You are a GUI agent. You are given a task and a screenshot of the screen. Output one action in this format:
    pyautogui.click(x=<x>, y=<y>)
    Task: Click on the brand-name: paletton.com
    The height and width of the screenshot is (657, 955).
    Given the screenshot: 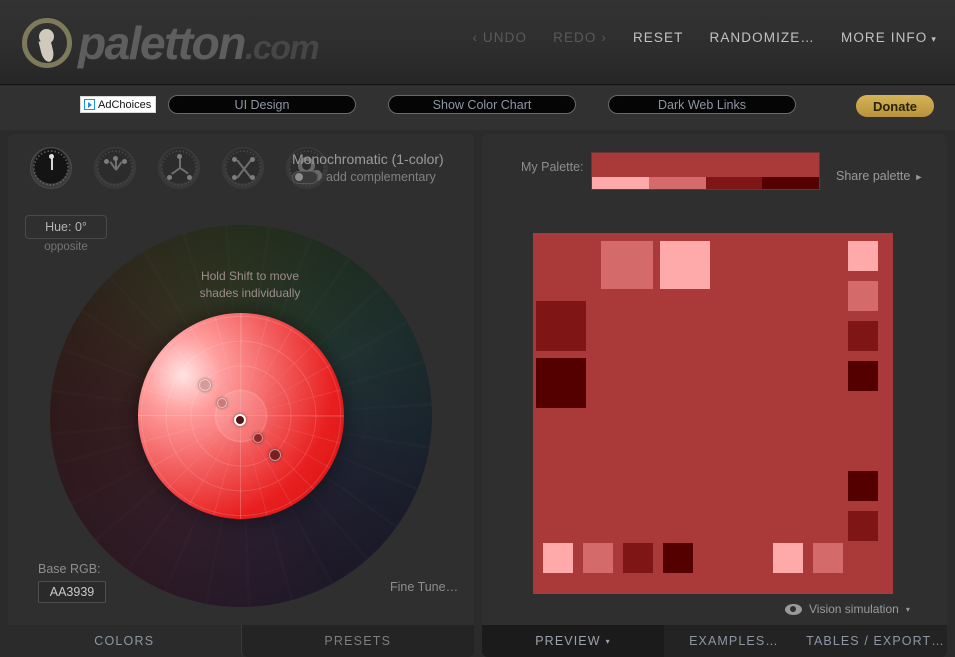 What is the action you would take?
    pyautogui.click(x=199, y=43)
    